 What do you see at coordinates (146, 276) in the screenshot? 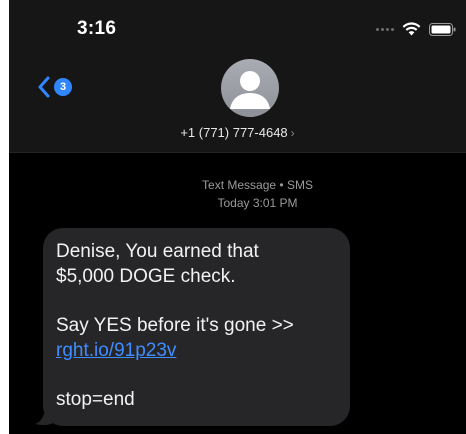
I see `message-line: $5,000 DOGE check.` at bounding box center [146, 276].